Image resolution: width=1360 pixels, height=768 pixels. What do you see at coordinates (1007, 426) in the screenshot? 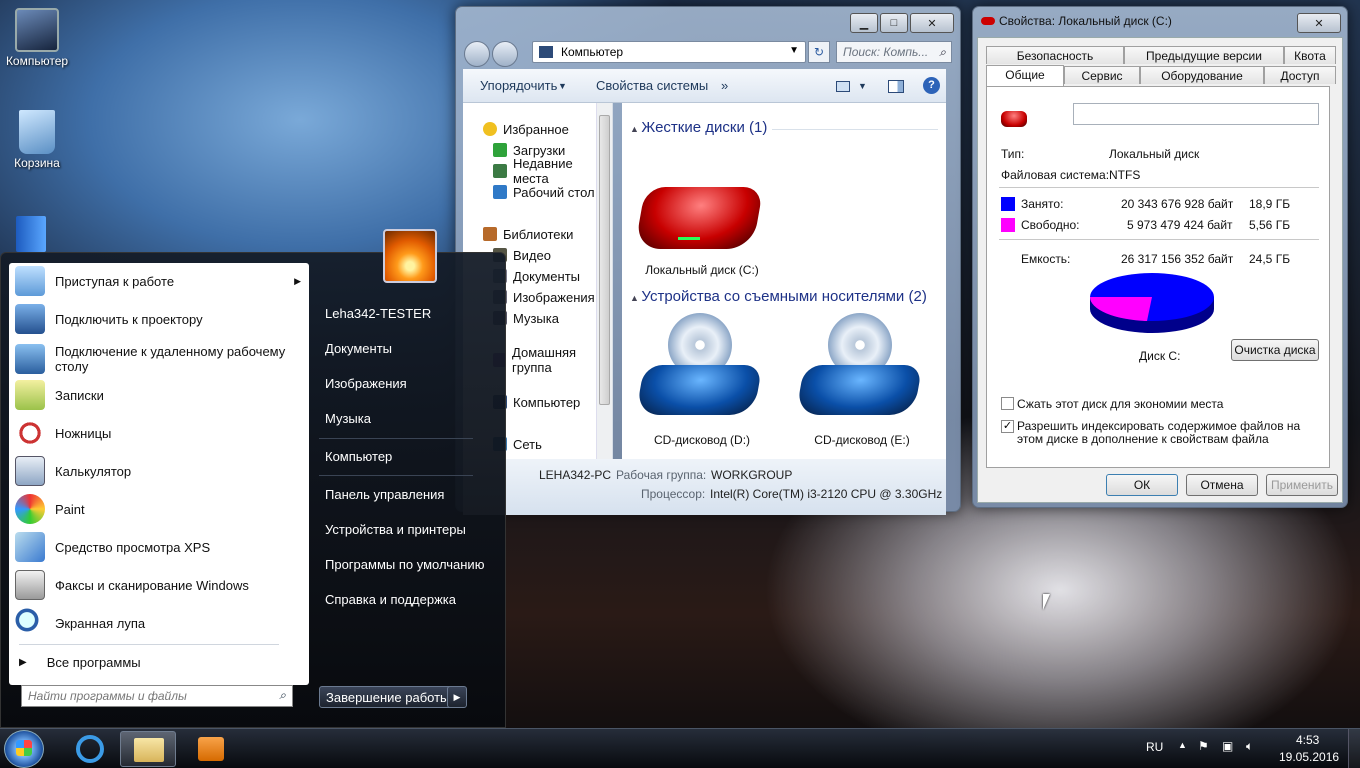
I see `index-checkbox: ✓` at bounding box center [1007, 426].